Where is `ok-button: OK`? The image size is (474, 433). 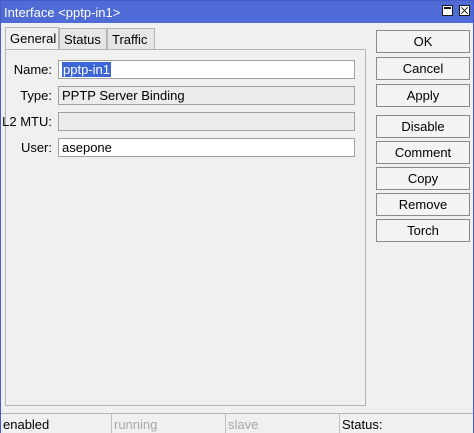 ok-button: OK is located at coordinates (423, 41).